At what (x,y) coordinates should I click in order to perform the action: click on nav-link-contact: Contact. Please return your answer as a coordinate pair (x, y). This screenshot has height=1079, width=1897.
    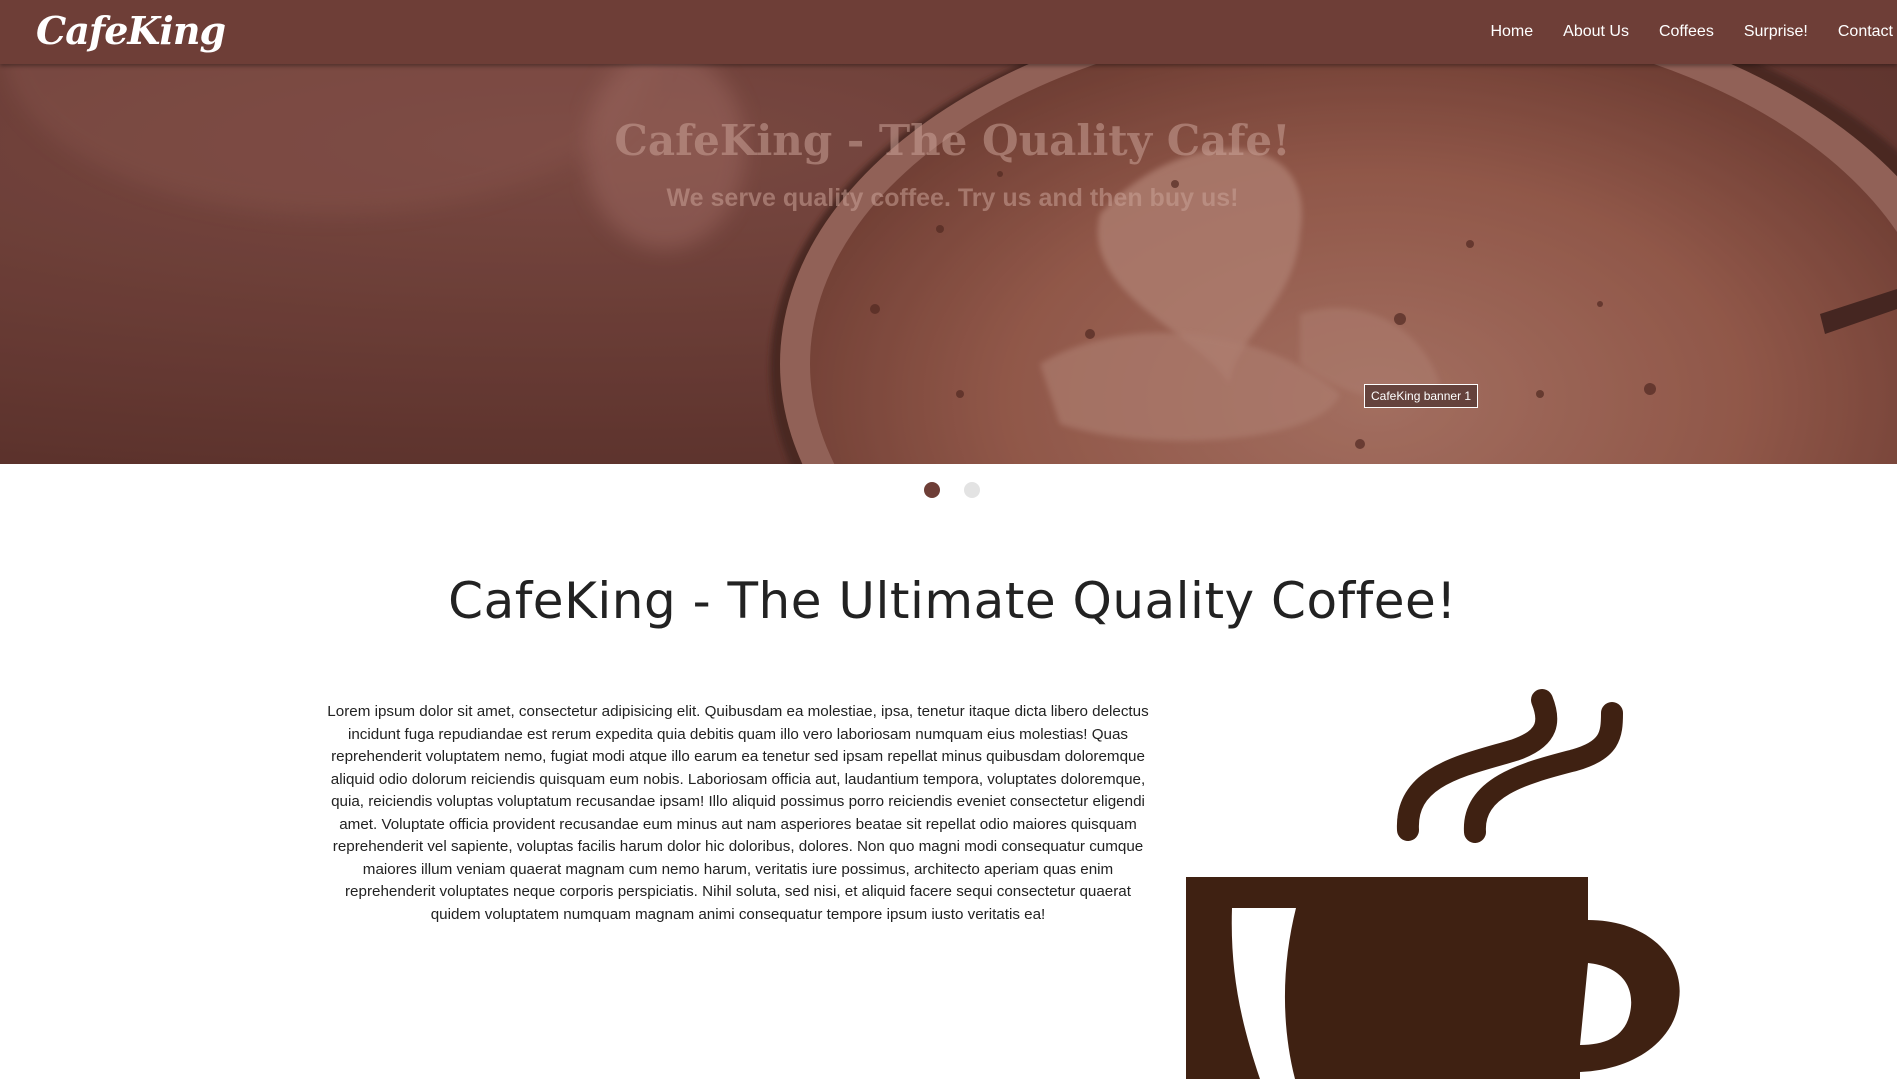
    Looking at the image, I should click on (1865, 32).